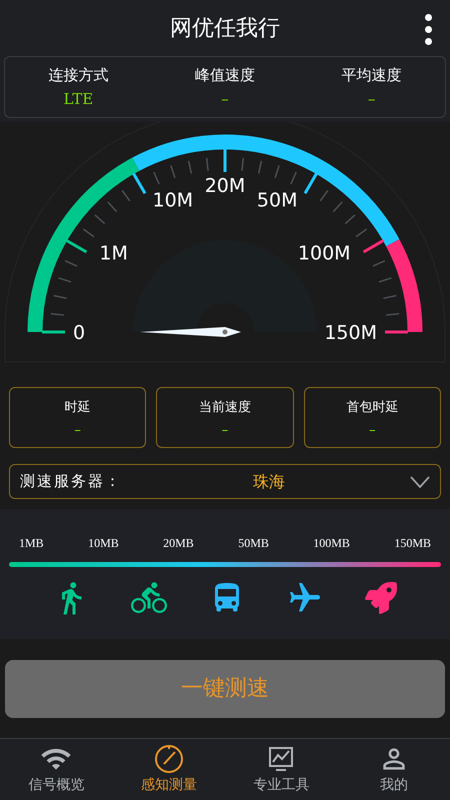  I want to click on gauge-label: 50M, so click(277, 200).